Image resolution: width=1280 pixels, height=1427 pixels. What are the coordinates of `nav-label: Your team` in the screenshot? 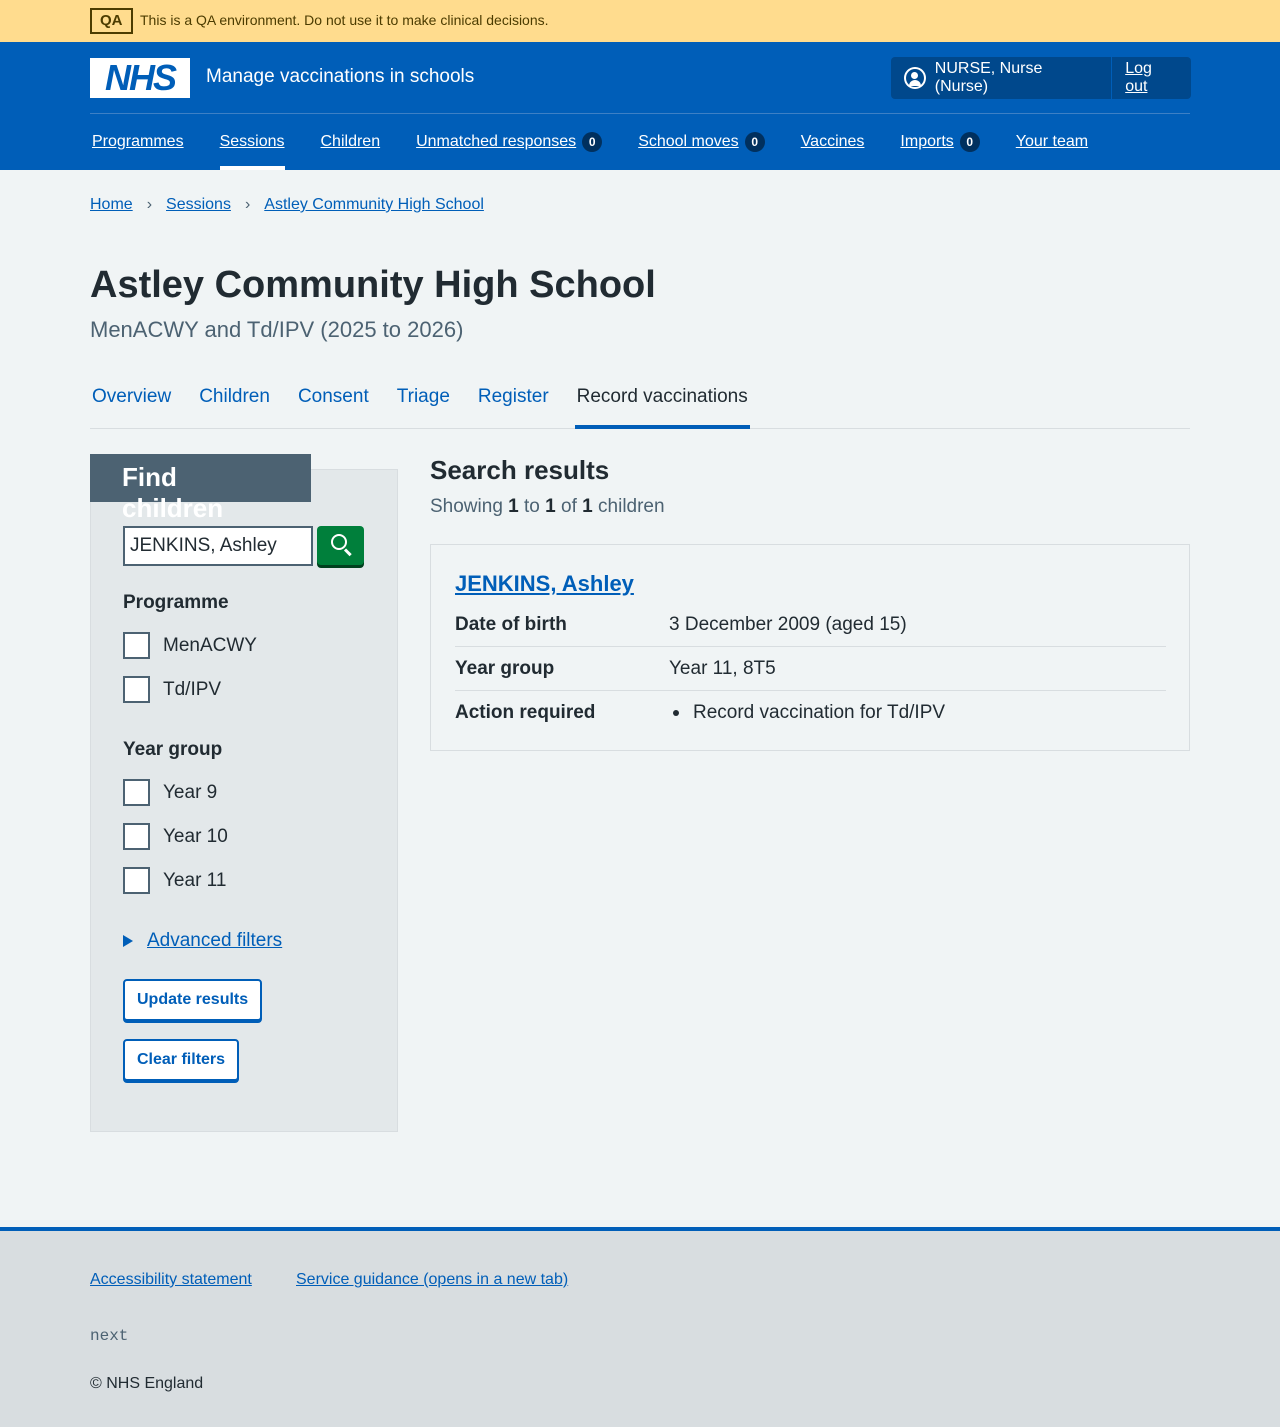 It's located at (1052, 142).